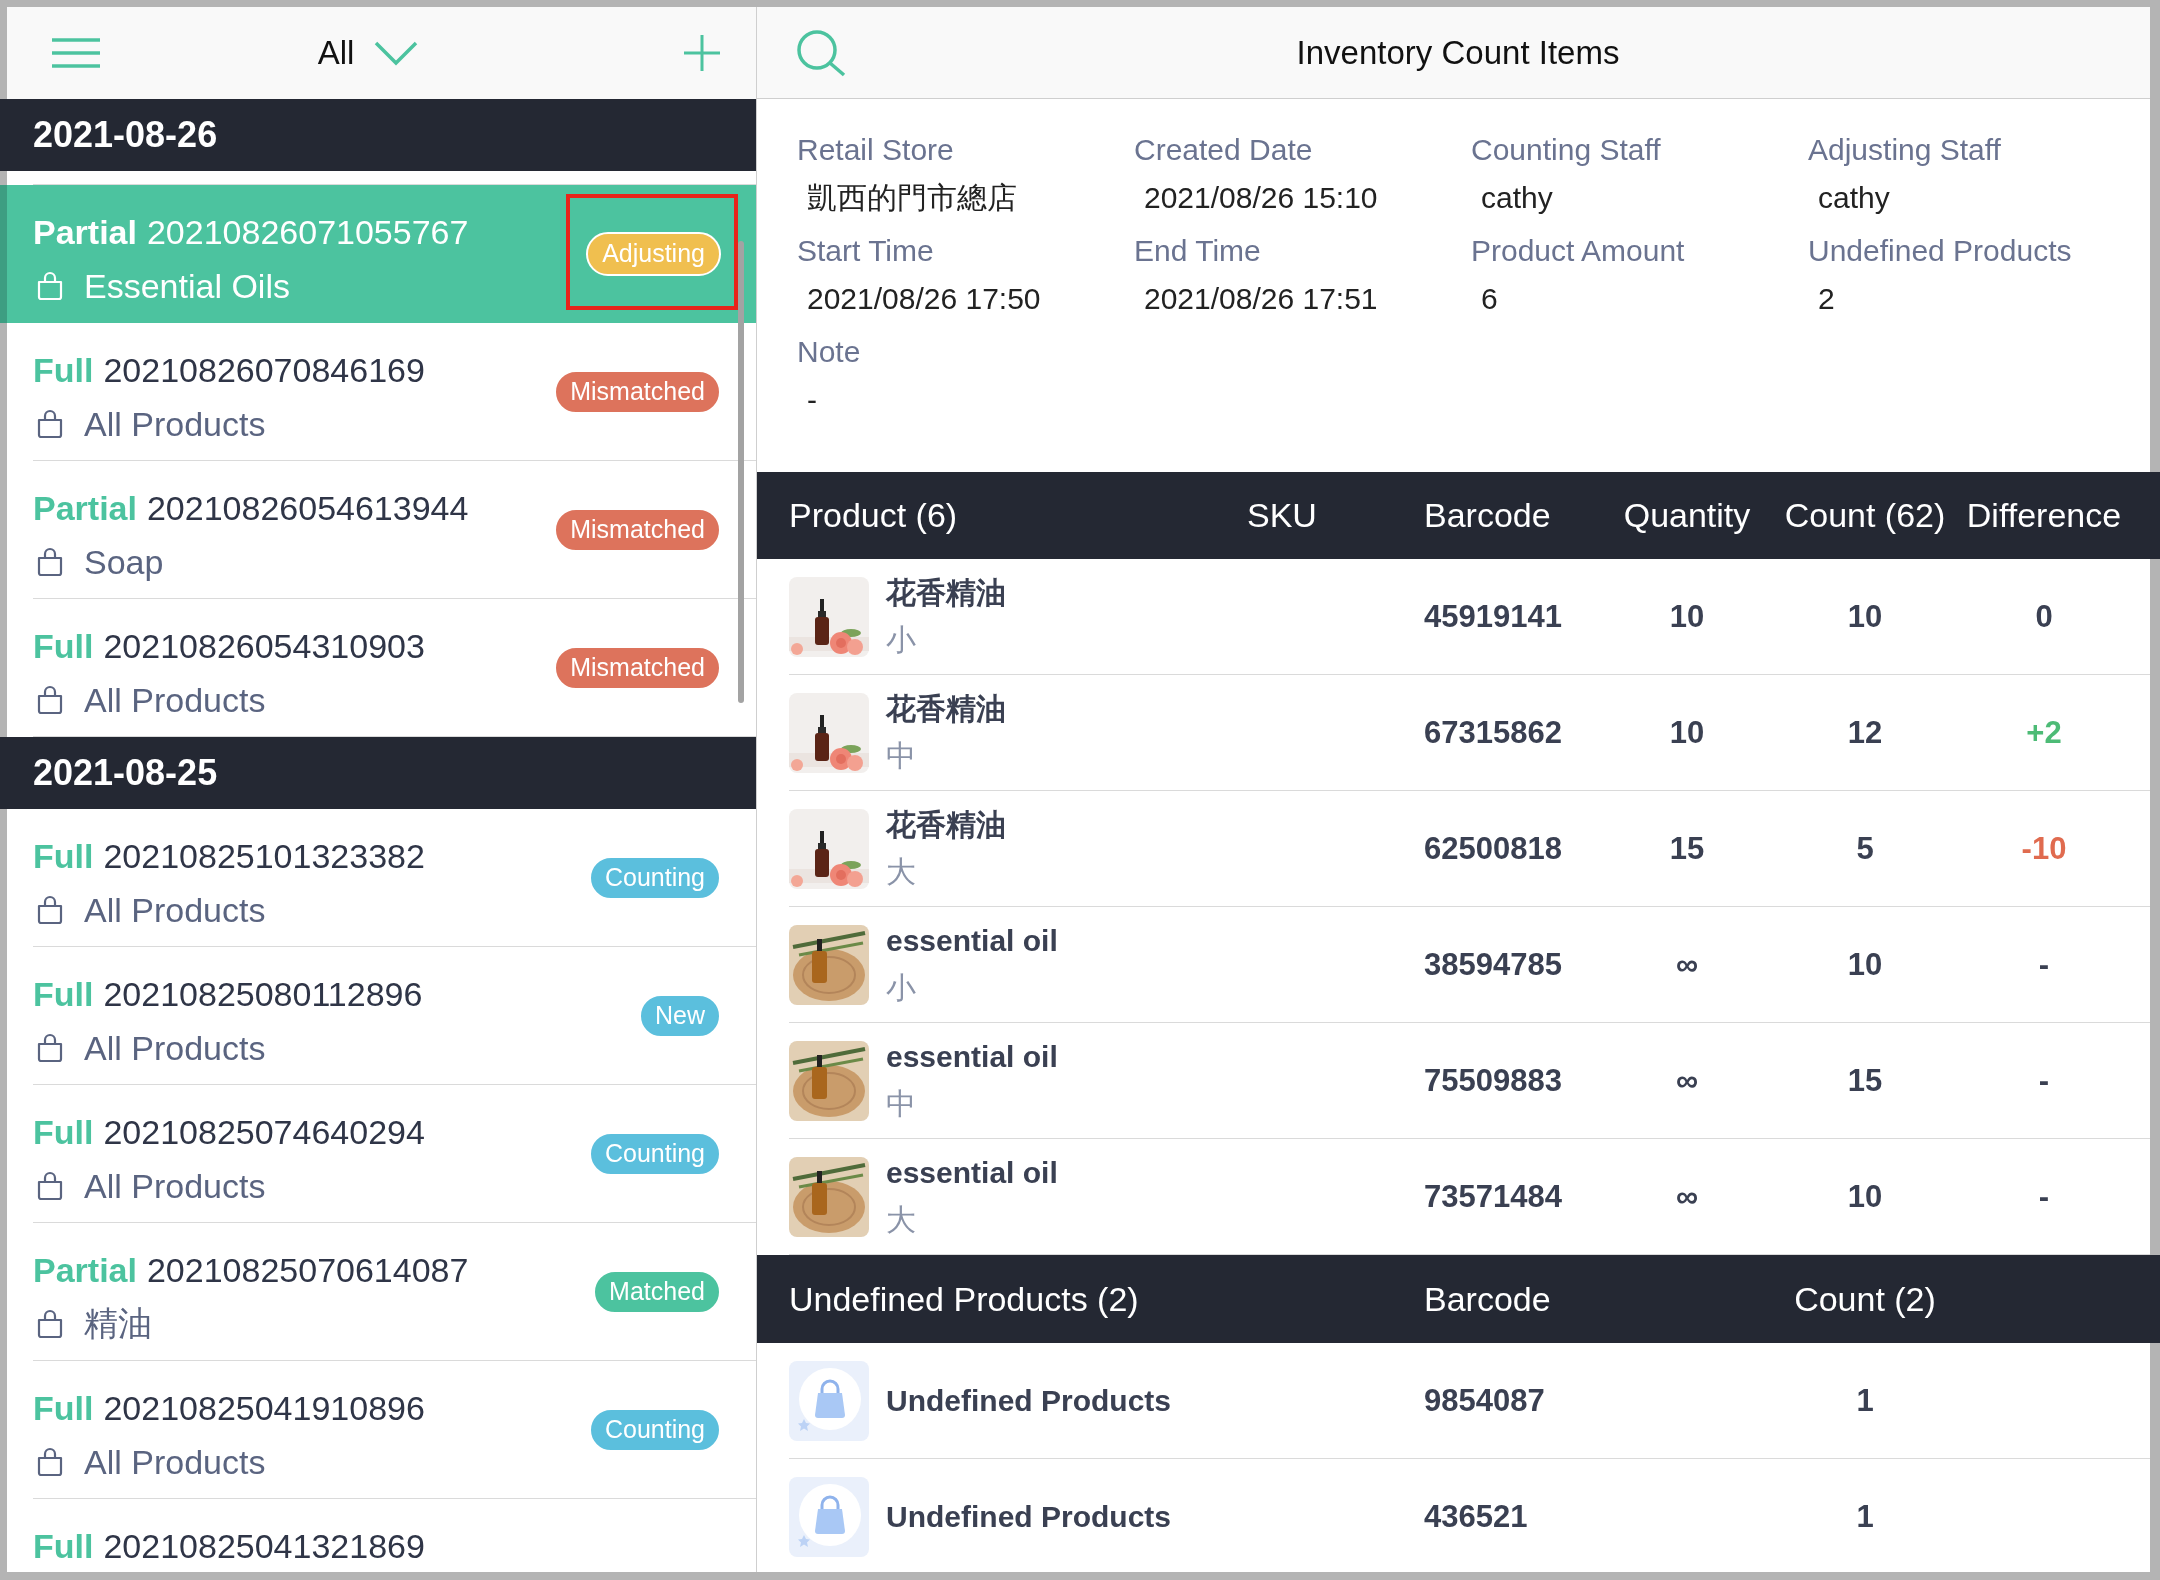 The height and width of the screenshot is (1580, 2160). What do you see at coordinates (1687, 616) in the screenshot?
I see `quantity-text: 10` at bounding box center [1687, 616].